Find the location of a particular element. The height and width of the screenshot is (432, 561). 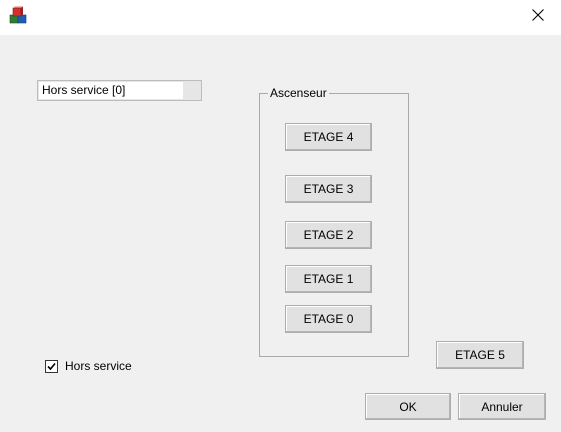

cancel-button: Annuler is located at coordinates (502, 406).